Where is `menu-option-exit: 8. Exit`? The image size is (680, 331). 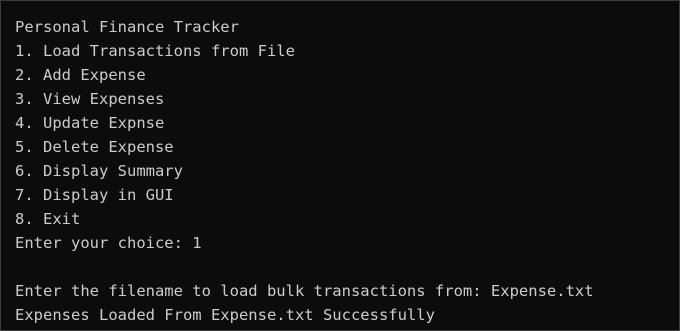
menu-option-exit: 8. Exit is located at coordinates (48, 219).